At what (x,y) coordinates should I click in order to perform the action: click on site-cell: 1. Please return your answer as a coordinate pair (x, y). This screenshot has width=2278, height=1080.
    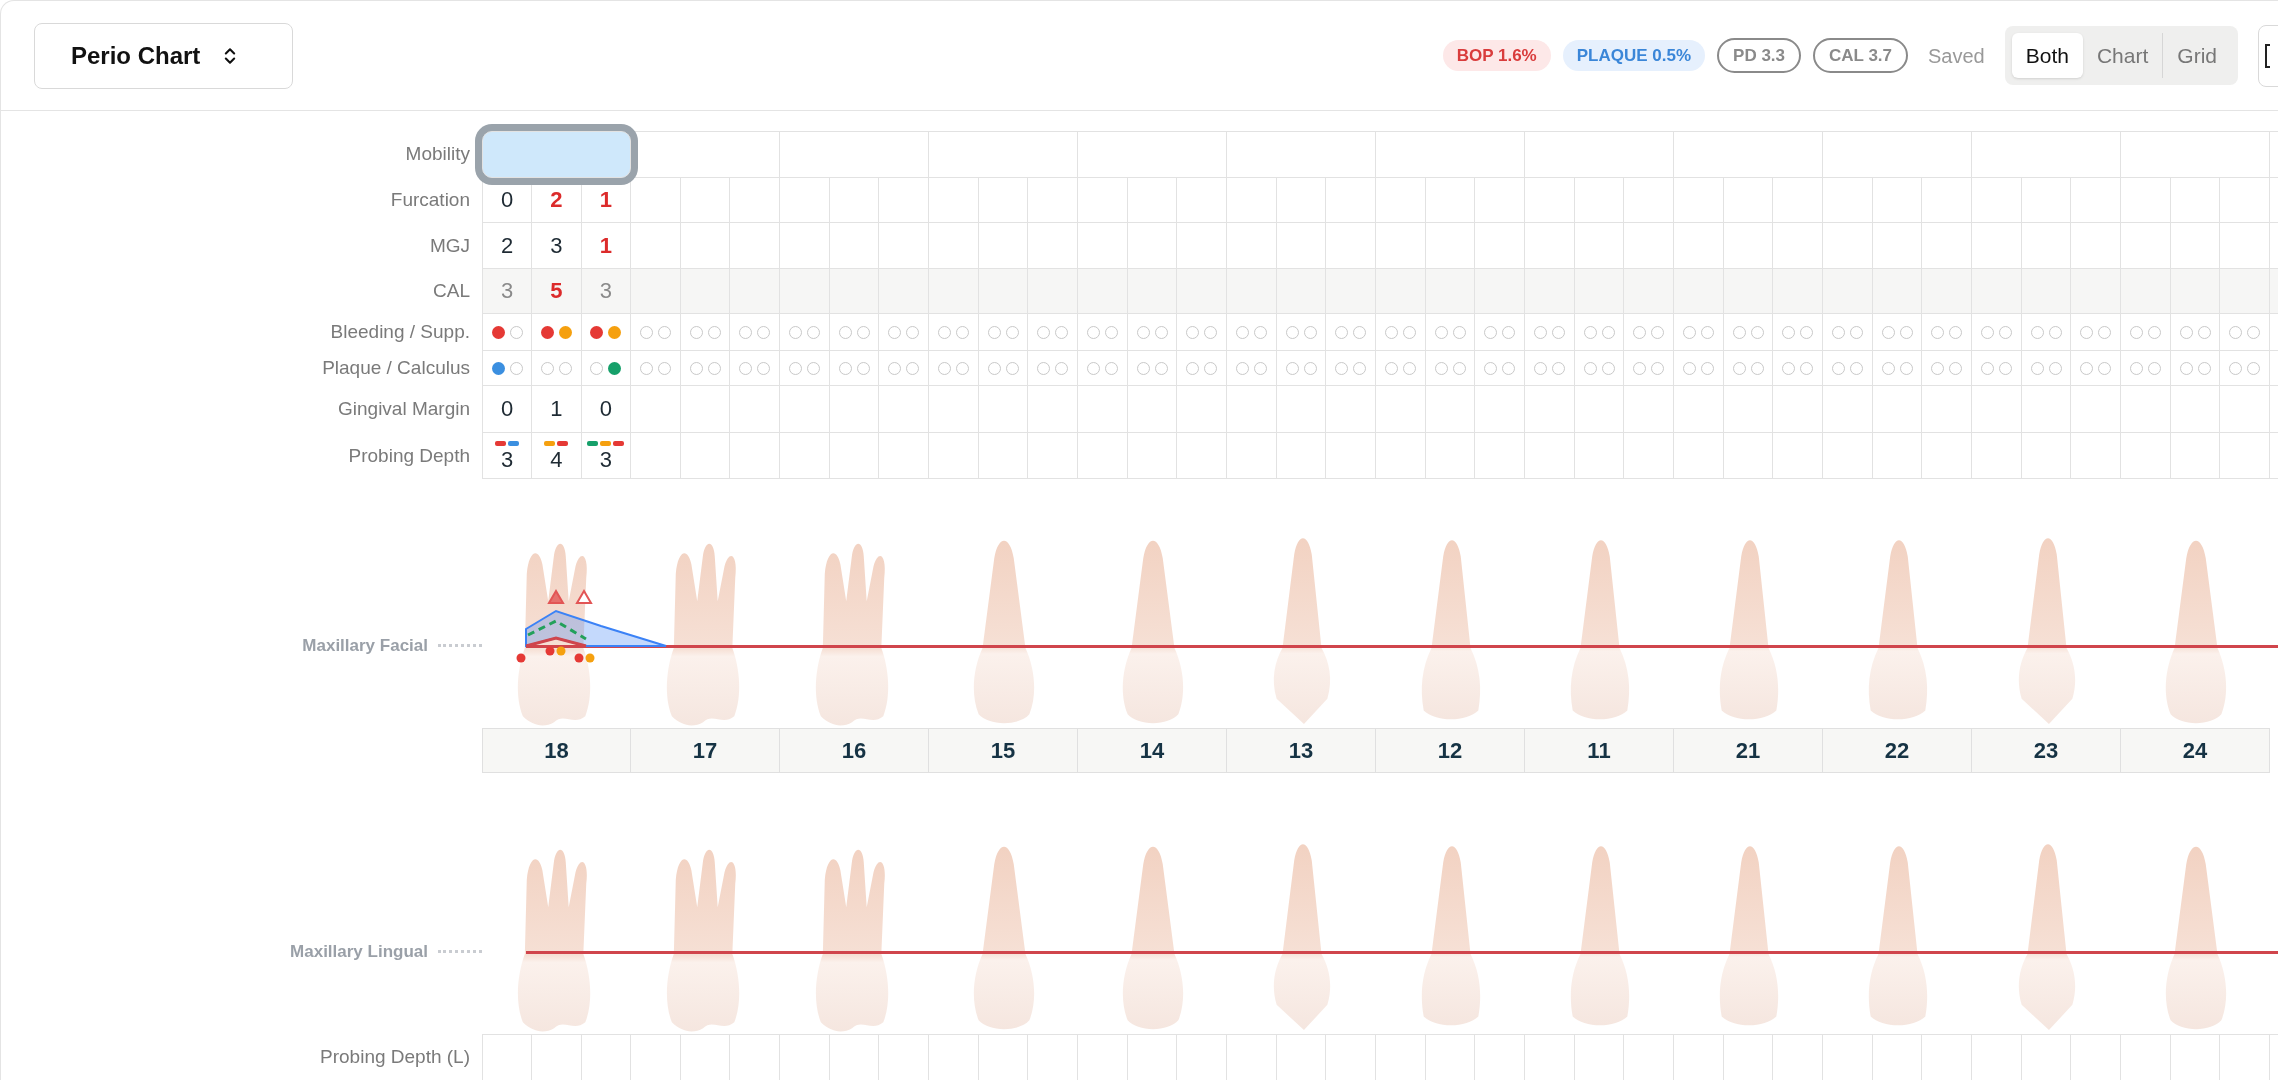
    Looking at the image, I should click on (557, 409).